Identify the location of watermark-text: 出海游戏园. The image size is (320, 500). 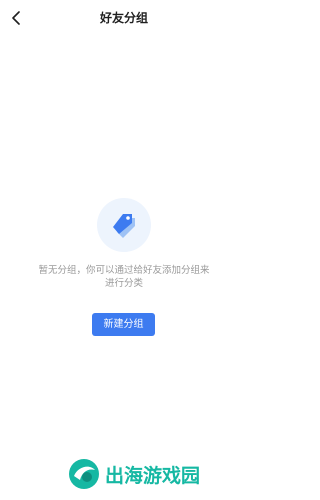
(153, 475).